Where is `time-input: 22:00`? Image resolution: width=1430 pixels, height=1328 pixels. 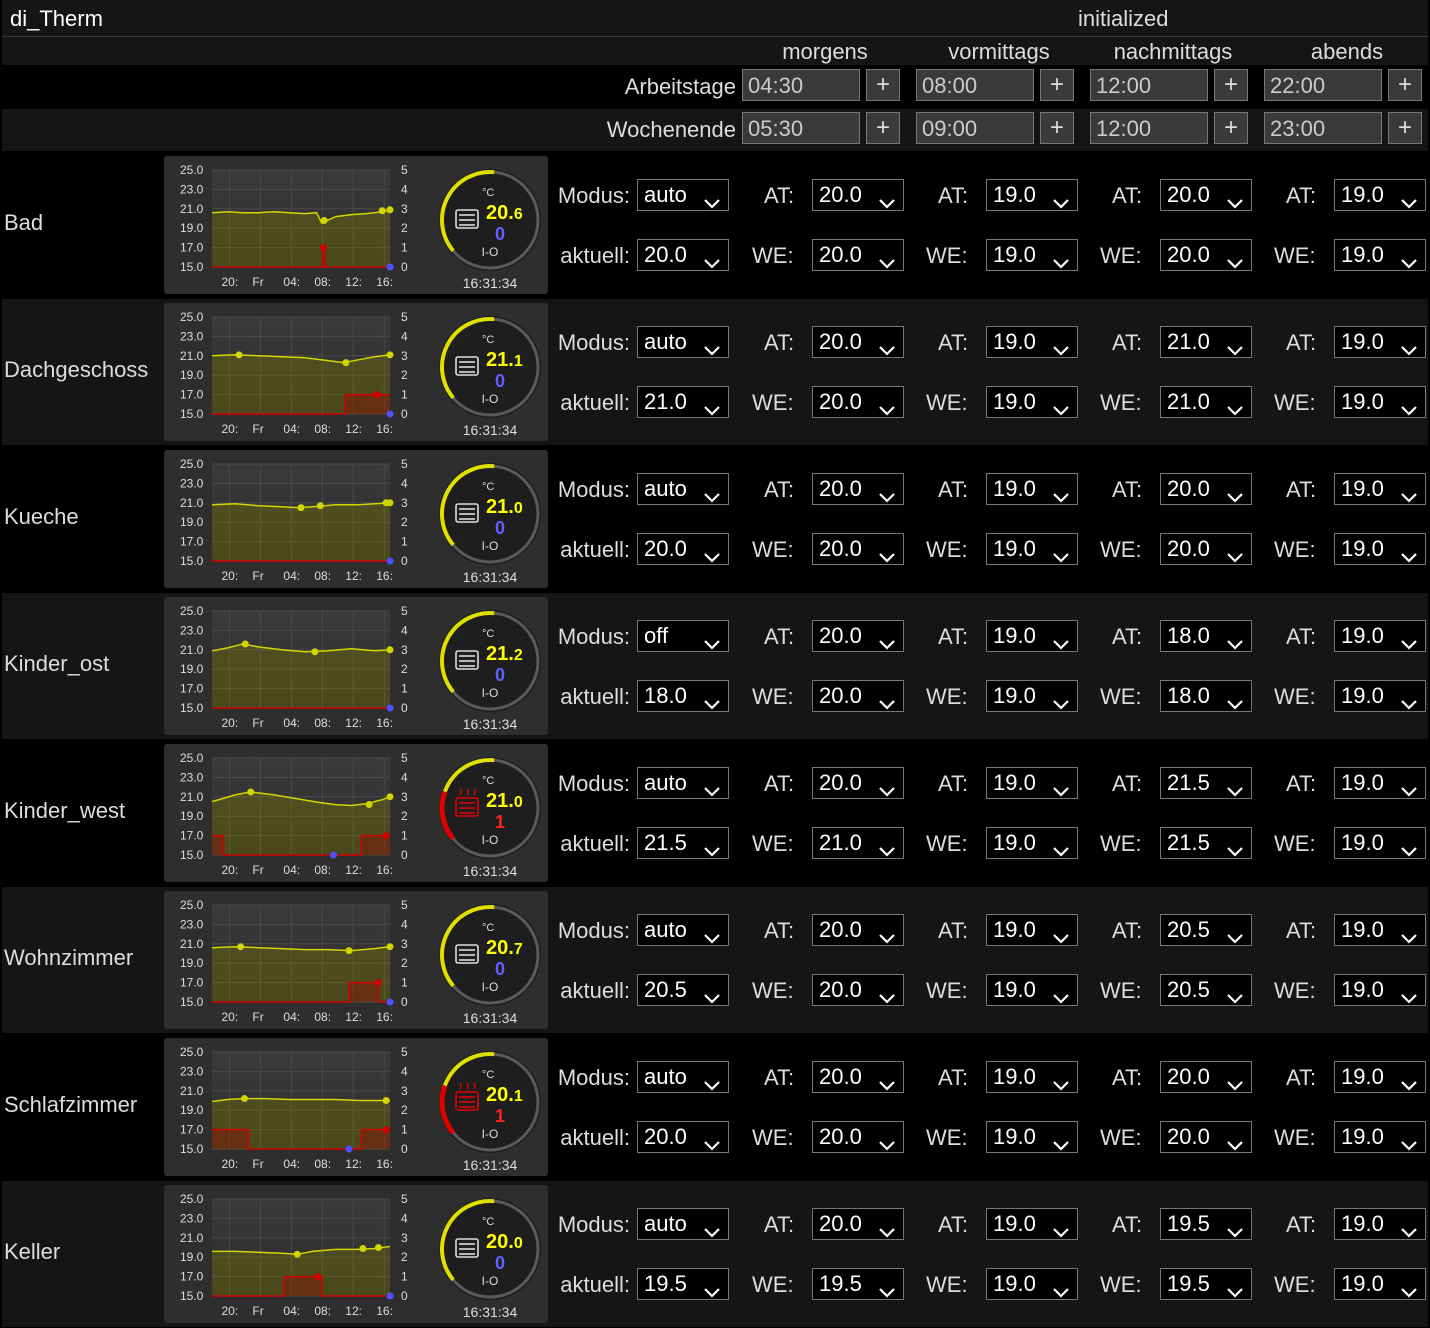 time-input: 22:00 is located at coordinates (1323, 85).